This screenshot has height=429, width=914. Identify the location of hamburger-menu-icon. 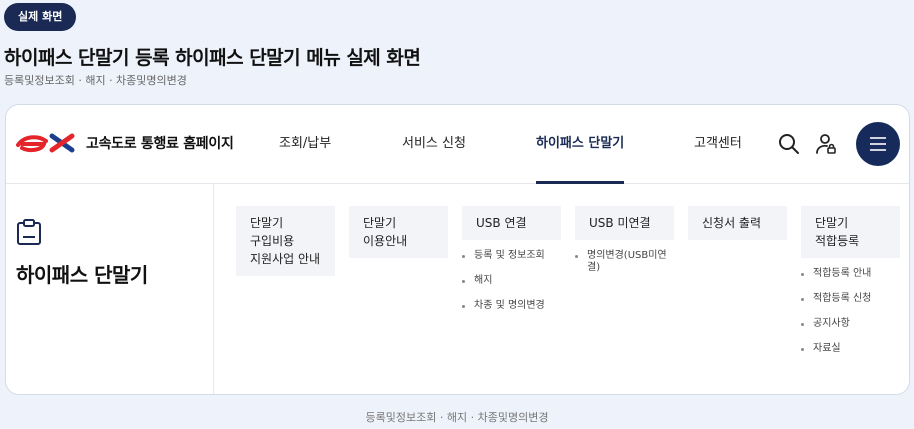
(878, 144).